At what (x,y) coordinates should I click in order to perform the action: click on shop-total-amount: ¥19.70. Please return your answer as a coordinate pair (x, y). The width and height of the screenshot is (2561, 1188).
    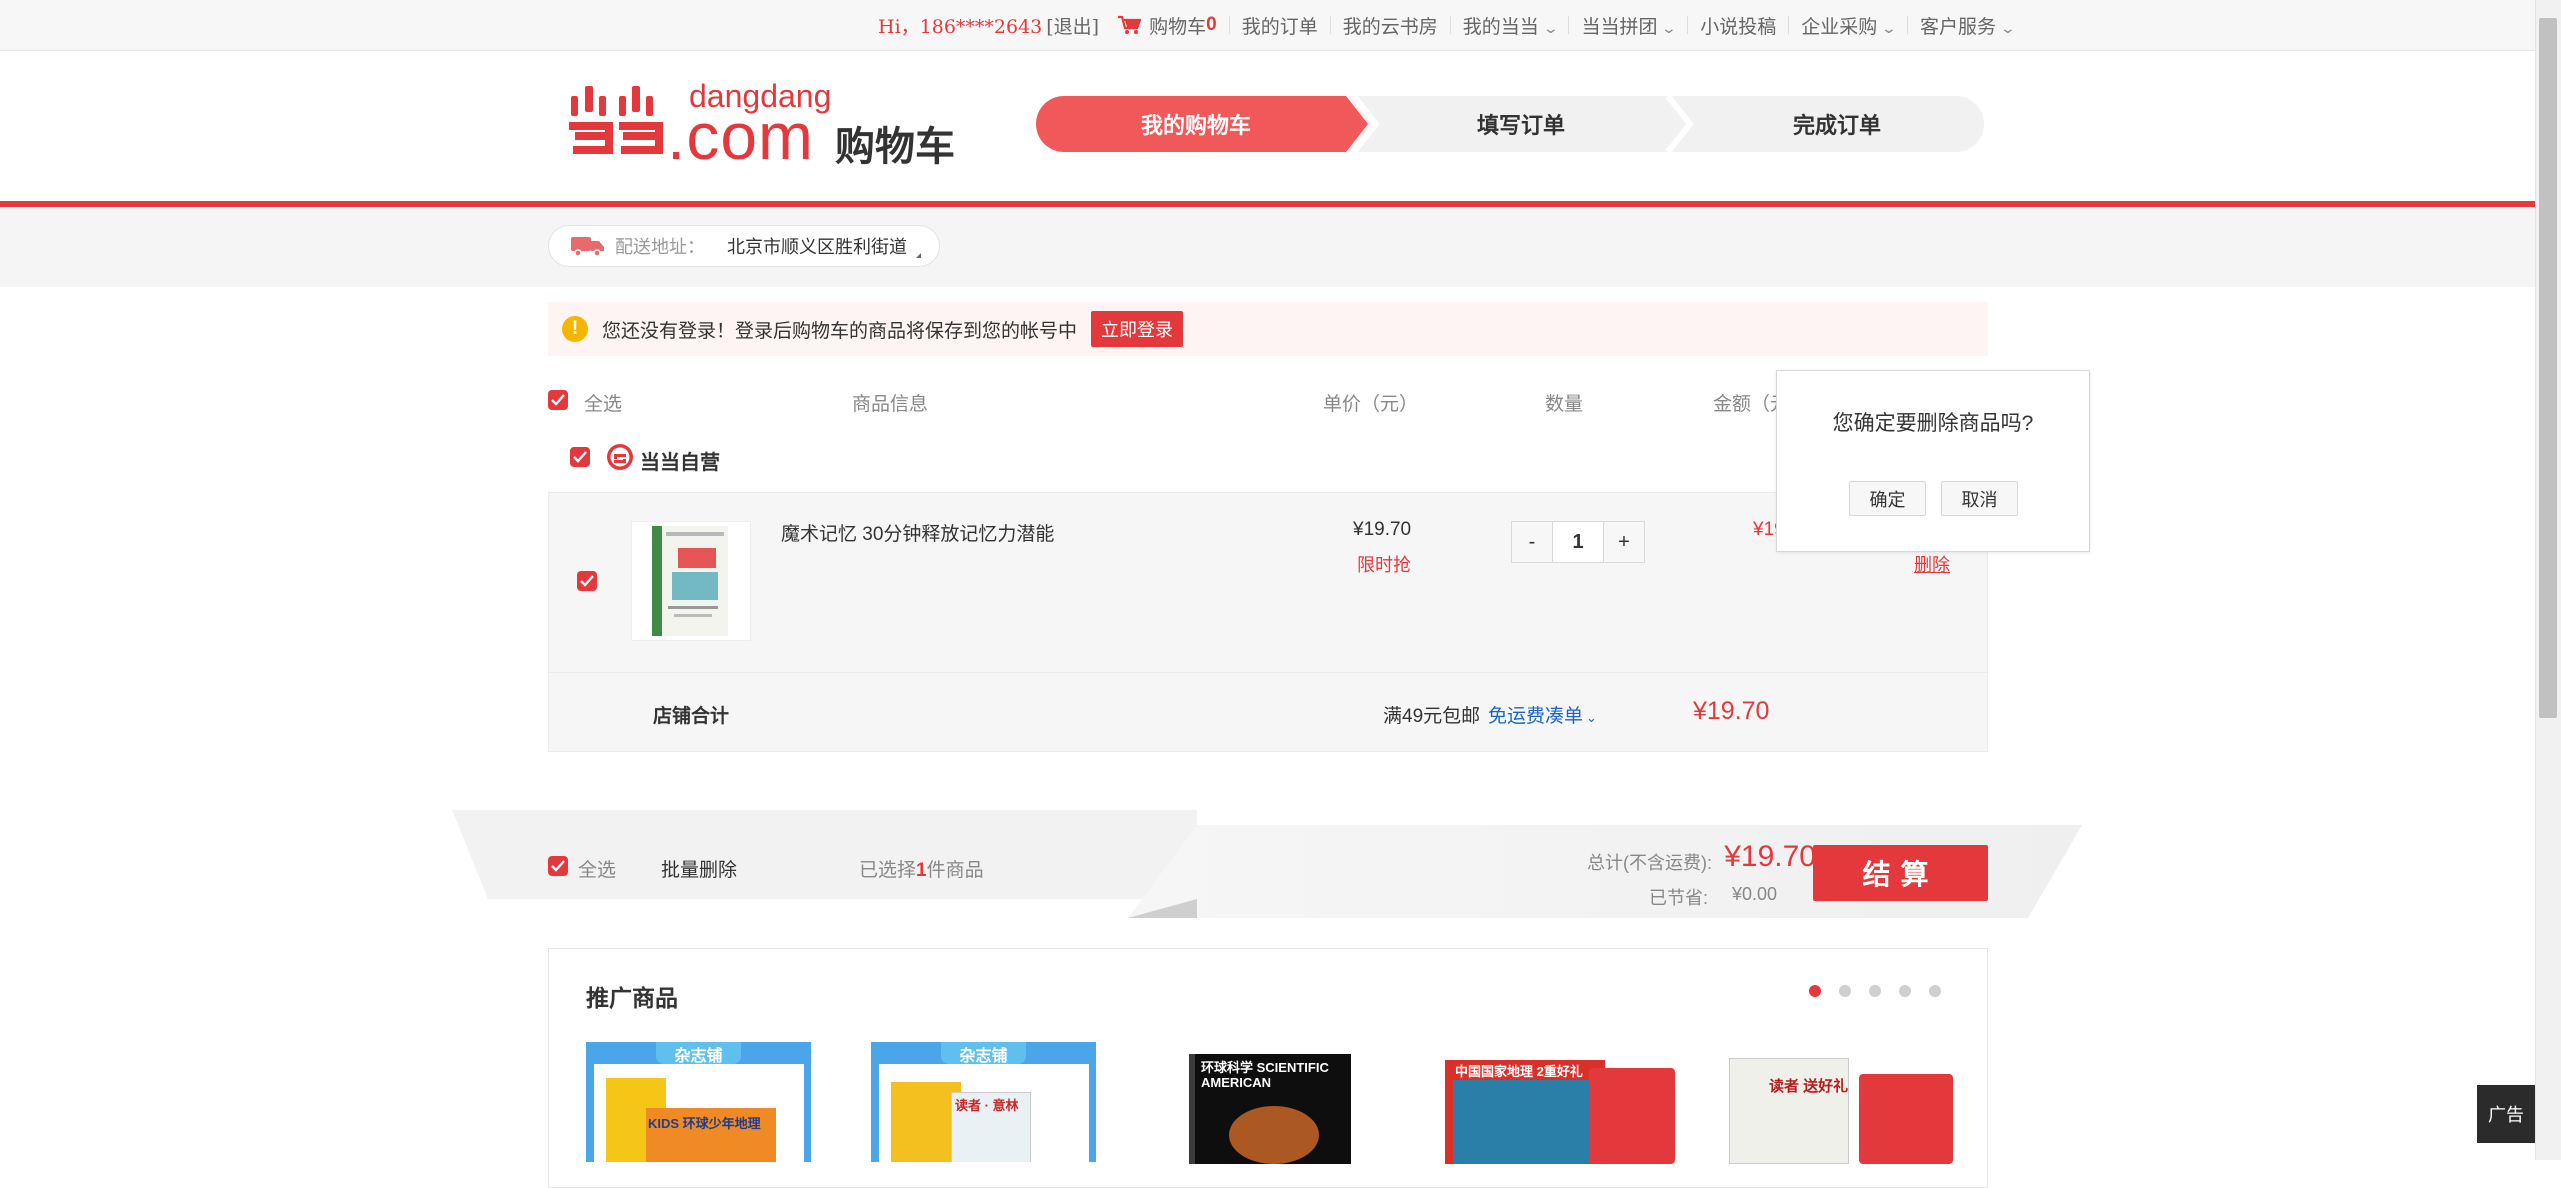
    Looking at the image, I should click on (1731, 711).